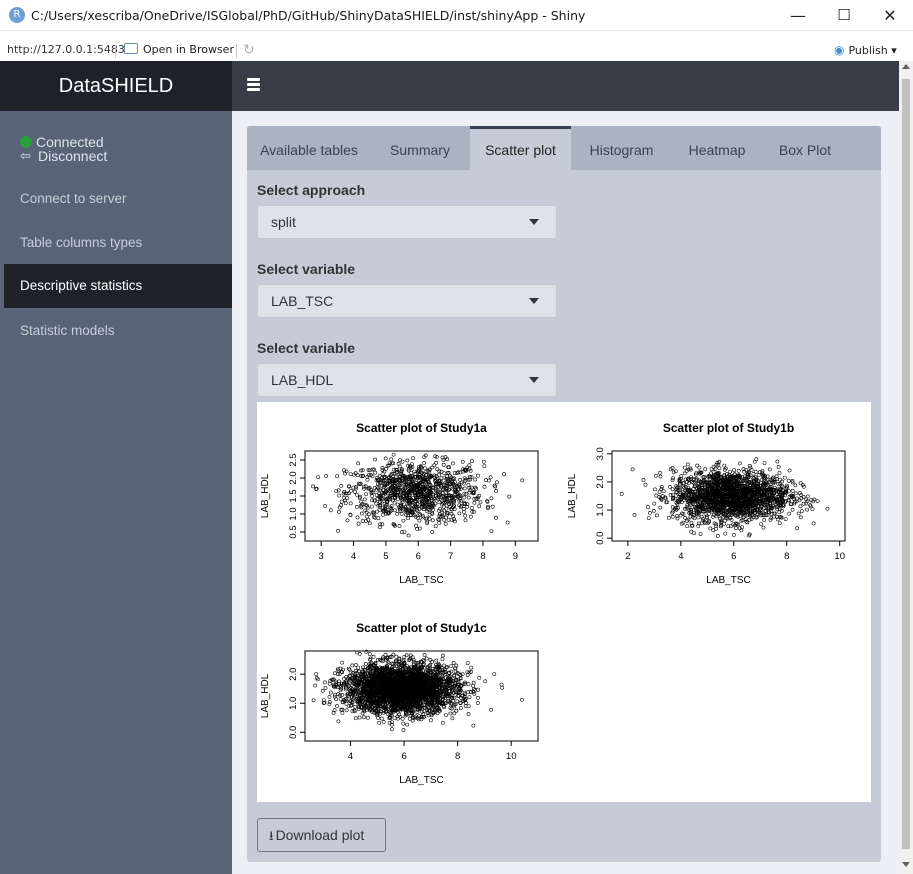 This screenshot has height=874, width=913. What do you see at coordinates (118, 286) in the screenshot?
I see `sidebar-item-descriptive-statistics: Descriptive statistics` at bounding box center [118, 286].